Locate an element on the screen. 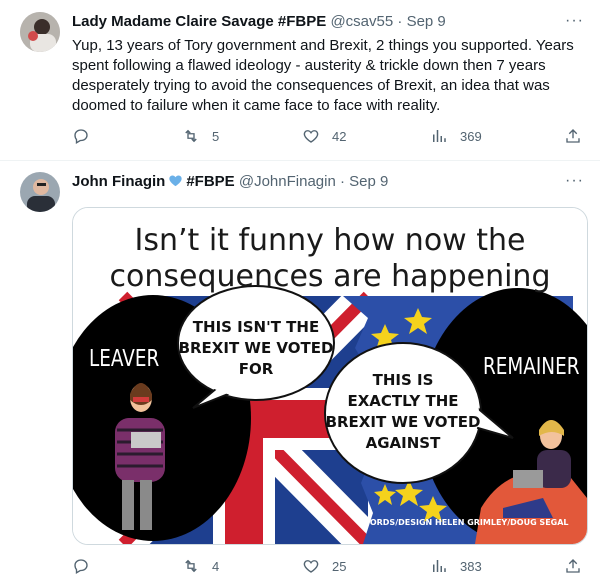 Image resolution: width=600 pixels, height=581 pixels. tweet-actions: 5 42 369 is located at coordinates (332, 137).